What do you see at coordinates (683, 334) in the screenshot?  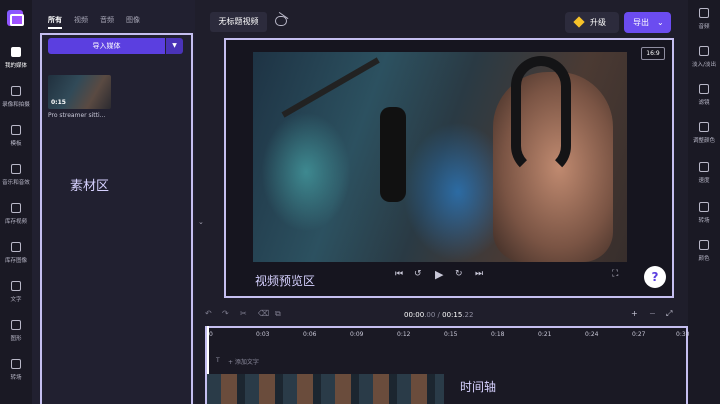 I see `time-tick: 0:30` at bounding box center [683, 334].